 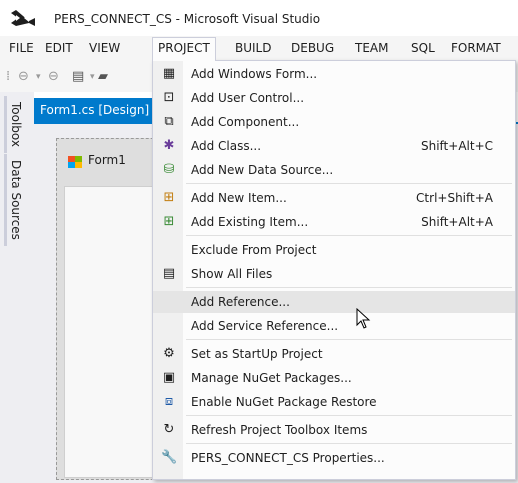 I want to click on document-tab-label: Form1.cs [Design], so click(x=95, y=110).